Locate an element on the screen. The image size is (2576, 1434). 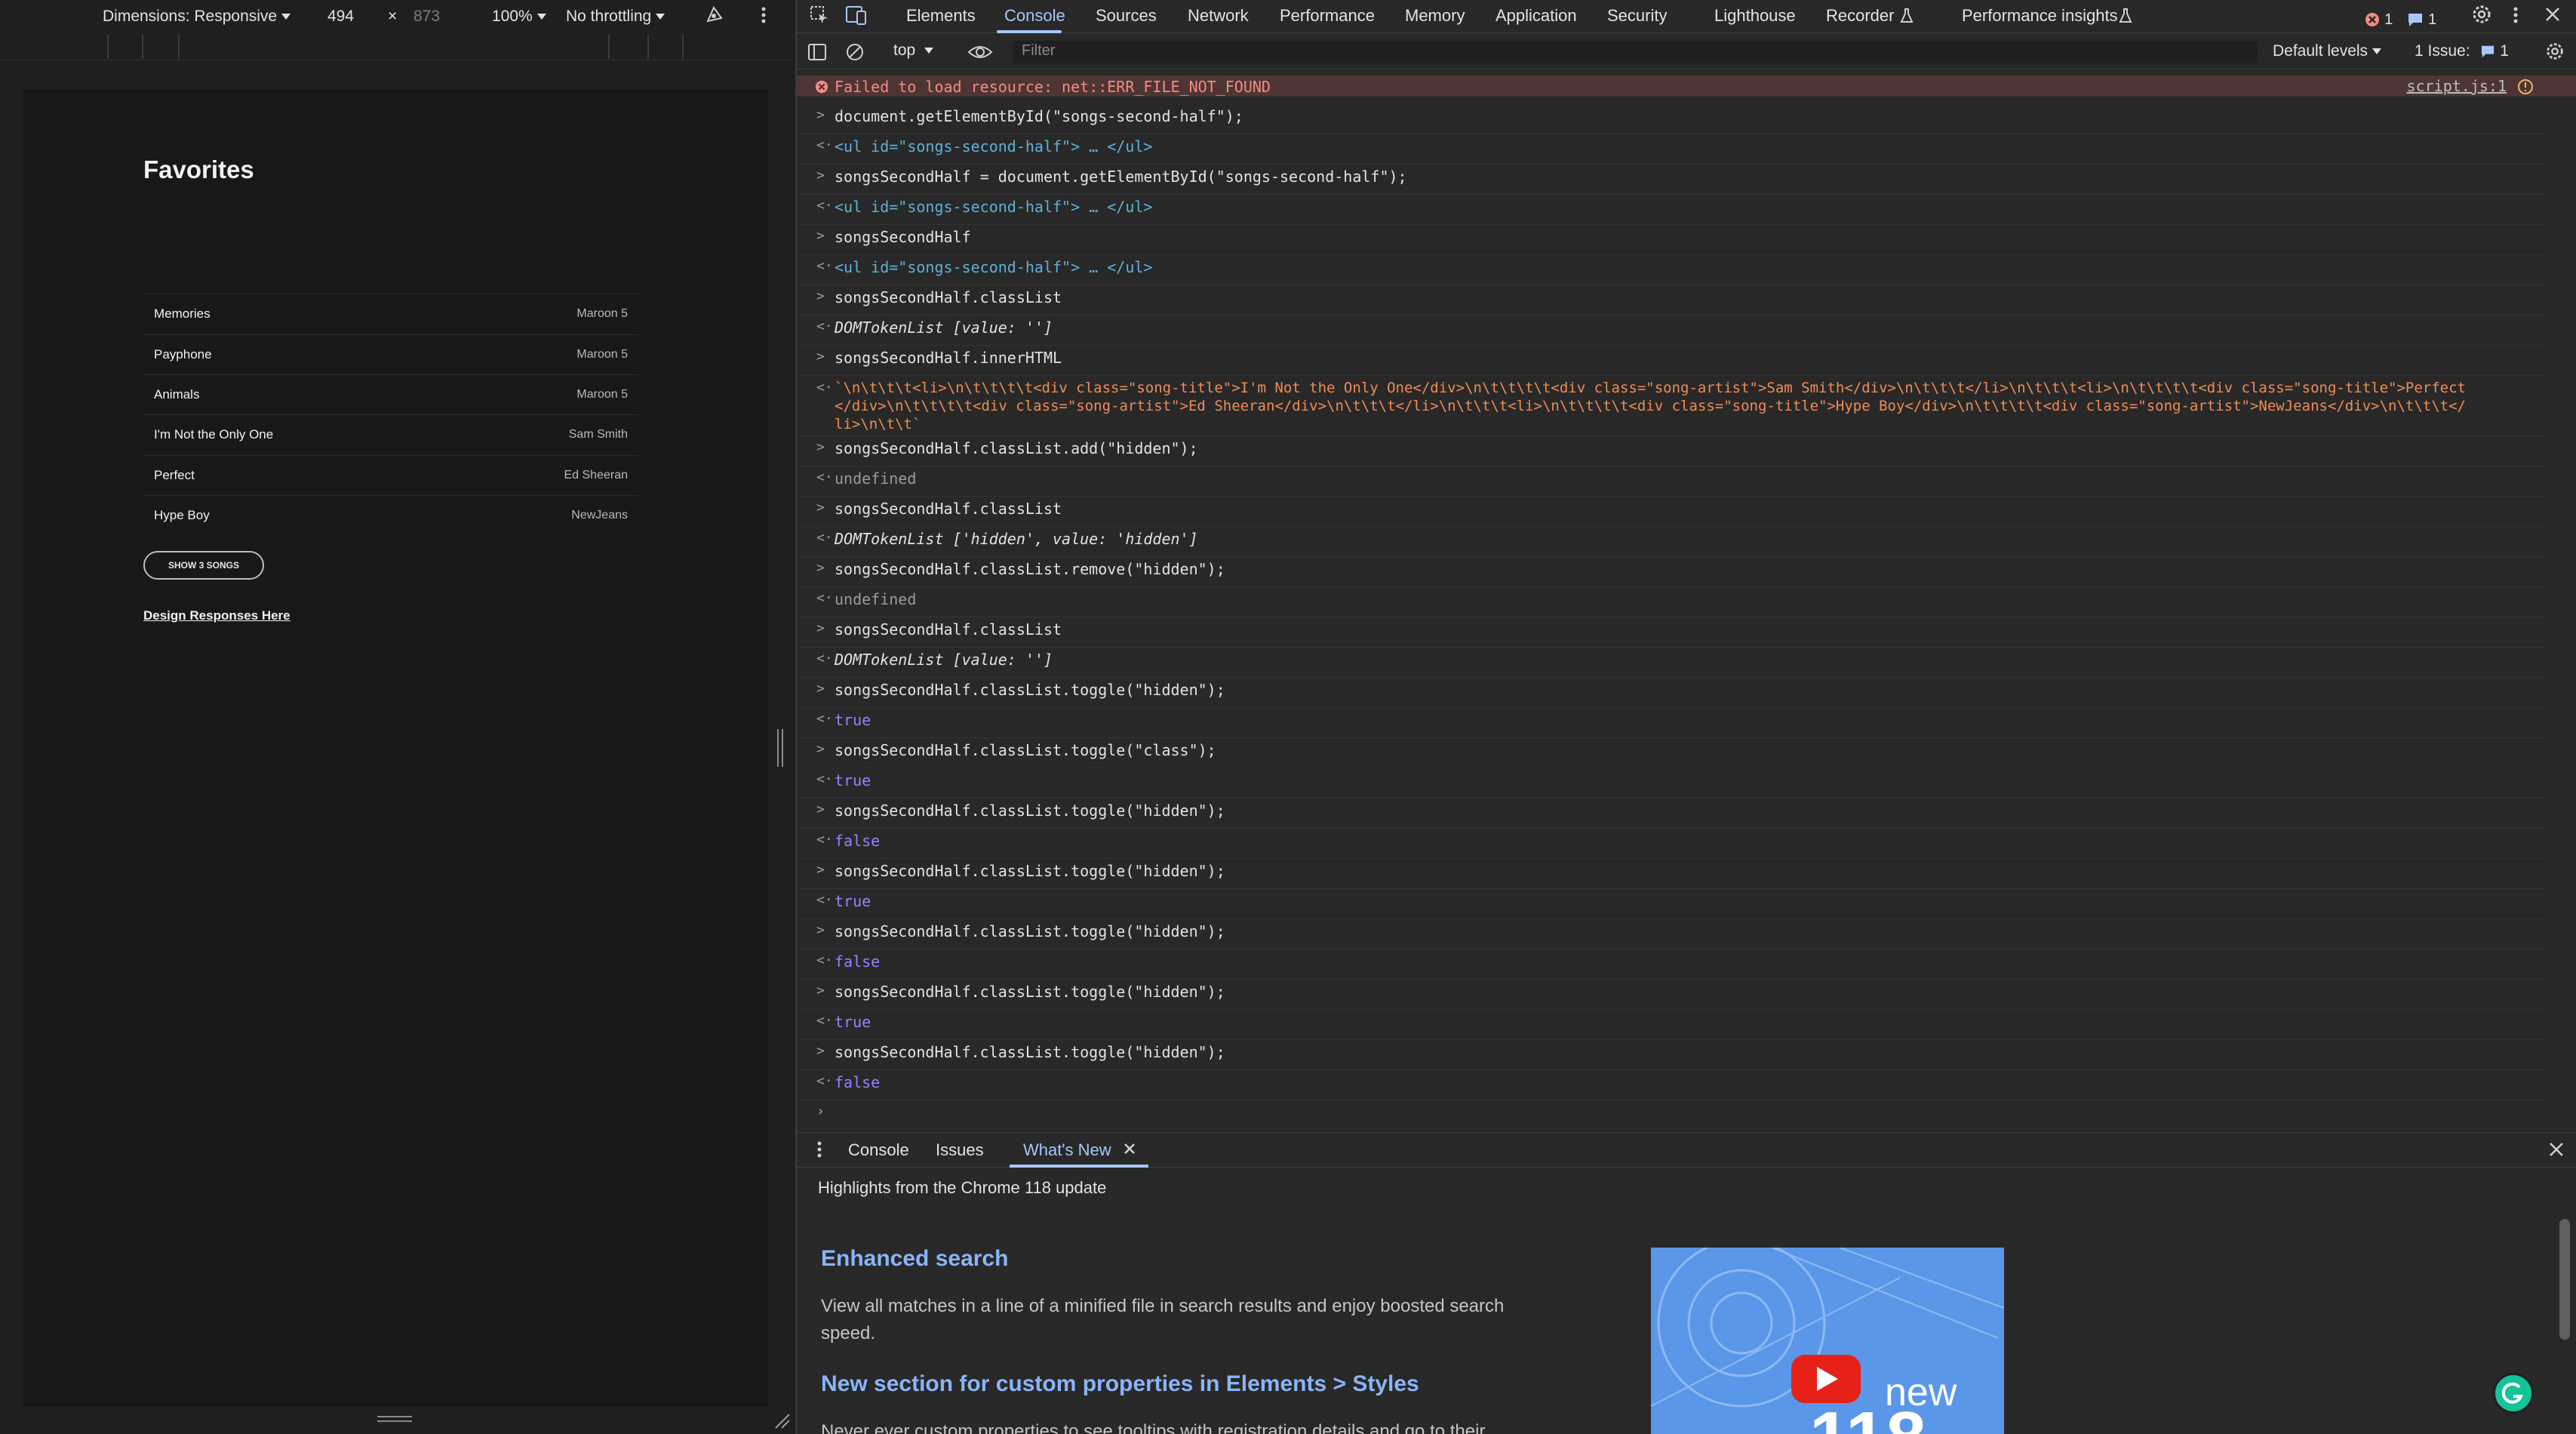
dimensions-dropdown: Dimensions: Responsive is located at coordinates (197, 17).